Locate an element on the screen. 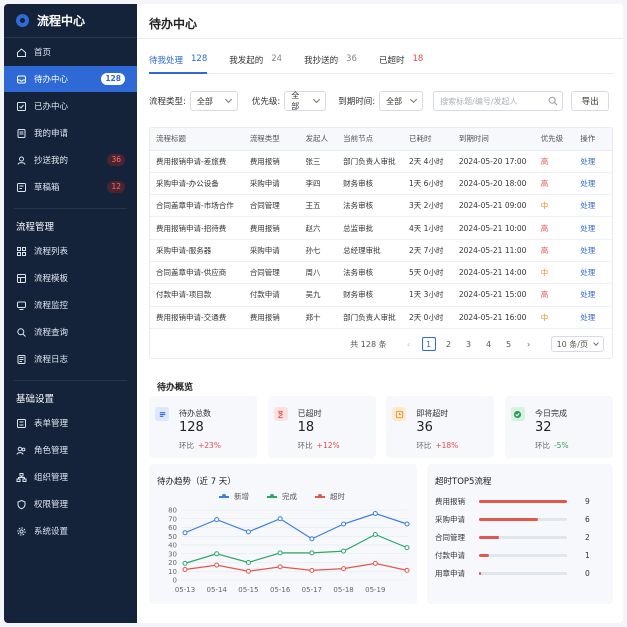 The image size is (627, 627). stat-card: 待办总数 128 环比 +23% is located at coordinates (203, 427).